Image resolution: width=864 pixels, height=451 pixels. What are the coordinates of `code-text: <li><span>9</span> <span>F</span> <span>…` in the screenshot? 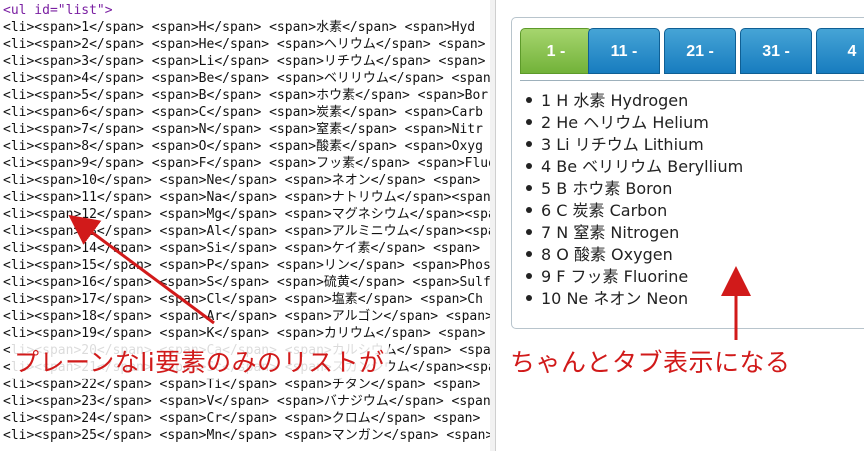 It's located at (249, 163).